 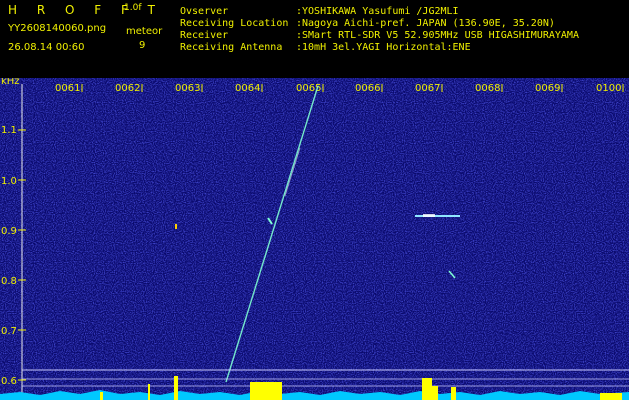 What do you see at coordinates (247, 88) in the screenshot?
I see `time-tick-label: 0064` at bounding box center [247, 88].